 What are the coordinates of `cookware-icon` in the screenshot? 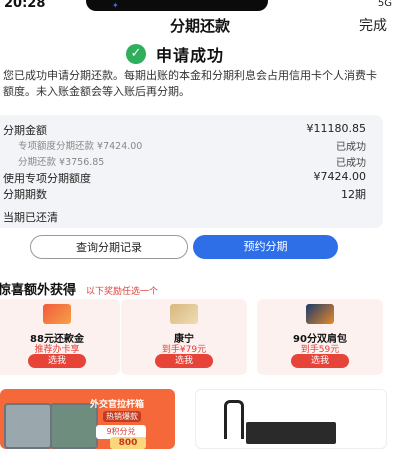 It's located at (184, 314).